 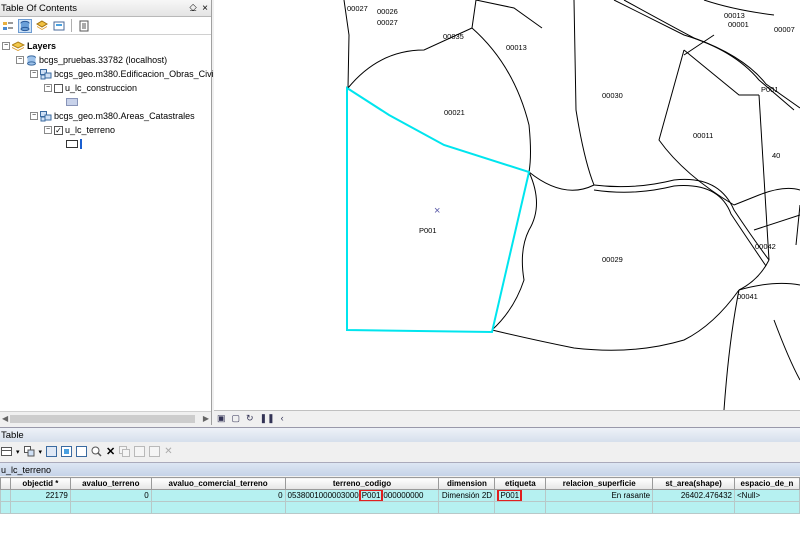 What do you see at coordinates (96, 451) in the screenshot?
I see `zoom-to-selected-icon` at bounding box center [96, 451].